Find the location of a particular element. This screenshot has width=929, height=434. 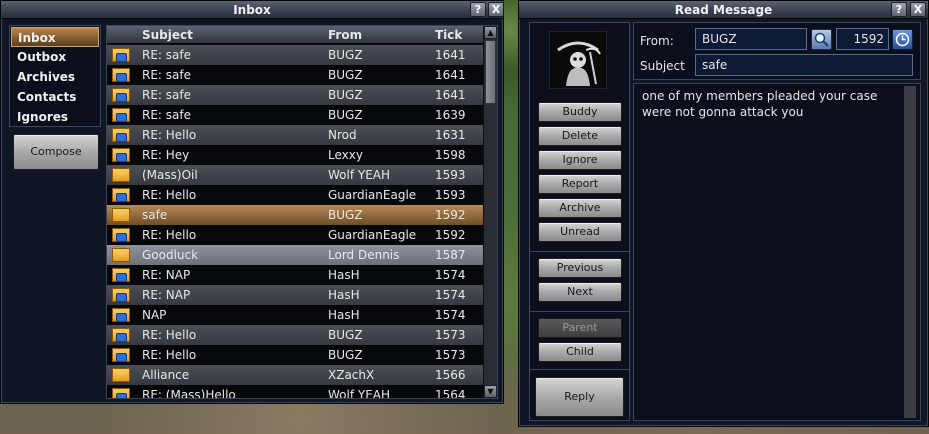

message-row: RE: Hey Lexxy 1598 is located at coordinates (295, 155).